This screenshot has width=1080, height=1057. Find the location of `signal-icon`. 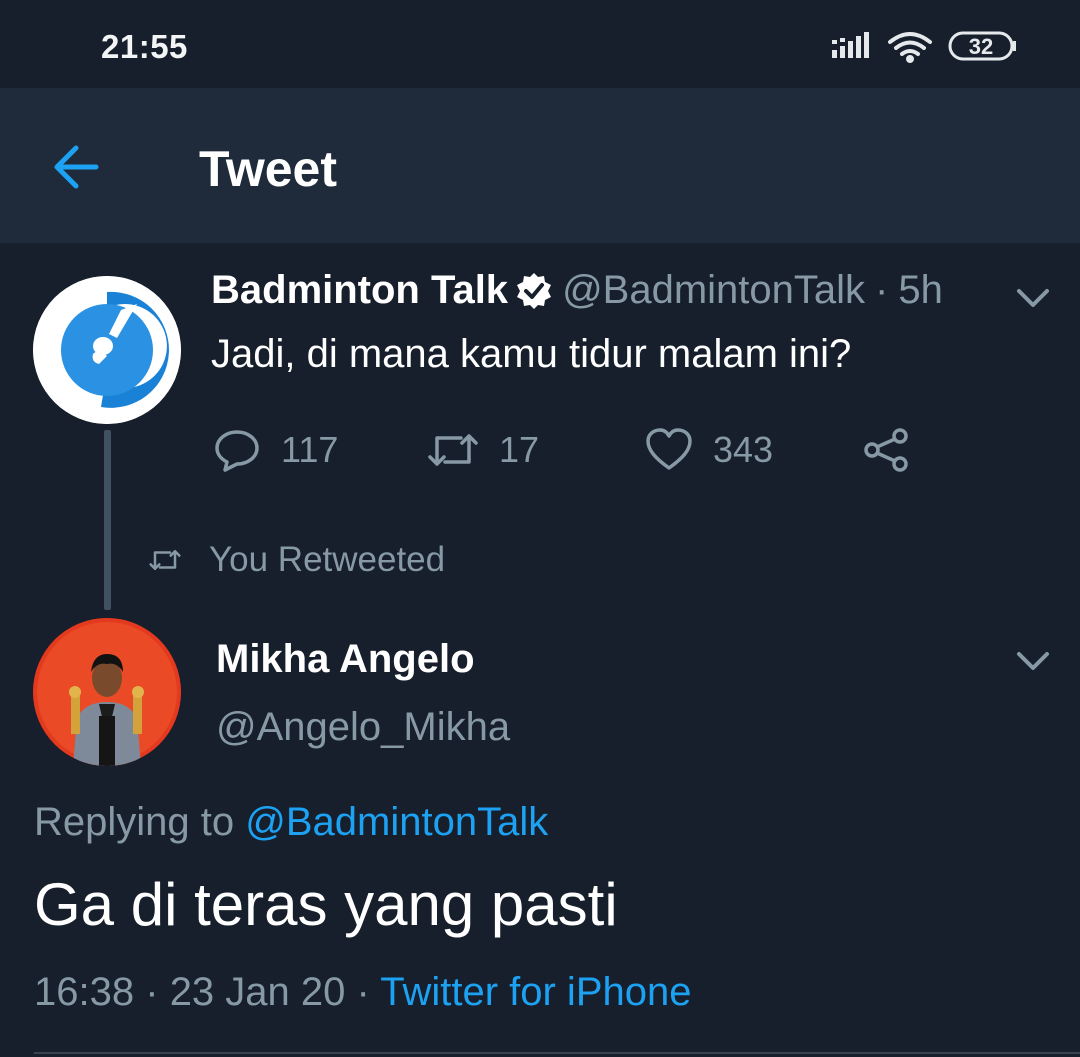

signal-icon is located at coordinates (850, 45).